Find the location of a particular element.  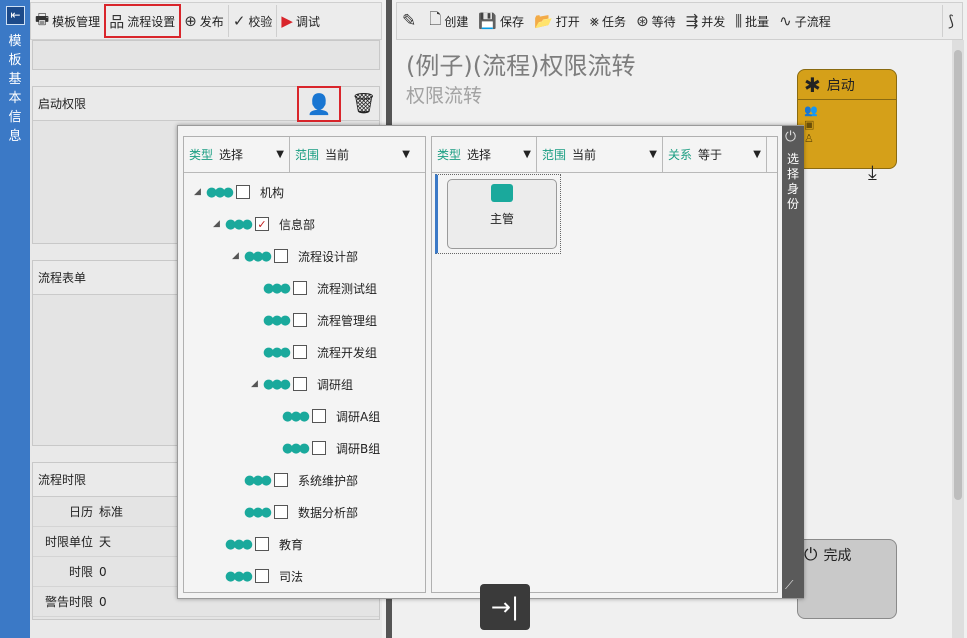

left-toolbar: 🖶 模板管理 品流程设置 ⊕ 发布 ✓ 校验 ▶ 调试 is located at coordinates (206, 21).